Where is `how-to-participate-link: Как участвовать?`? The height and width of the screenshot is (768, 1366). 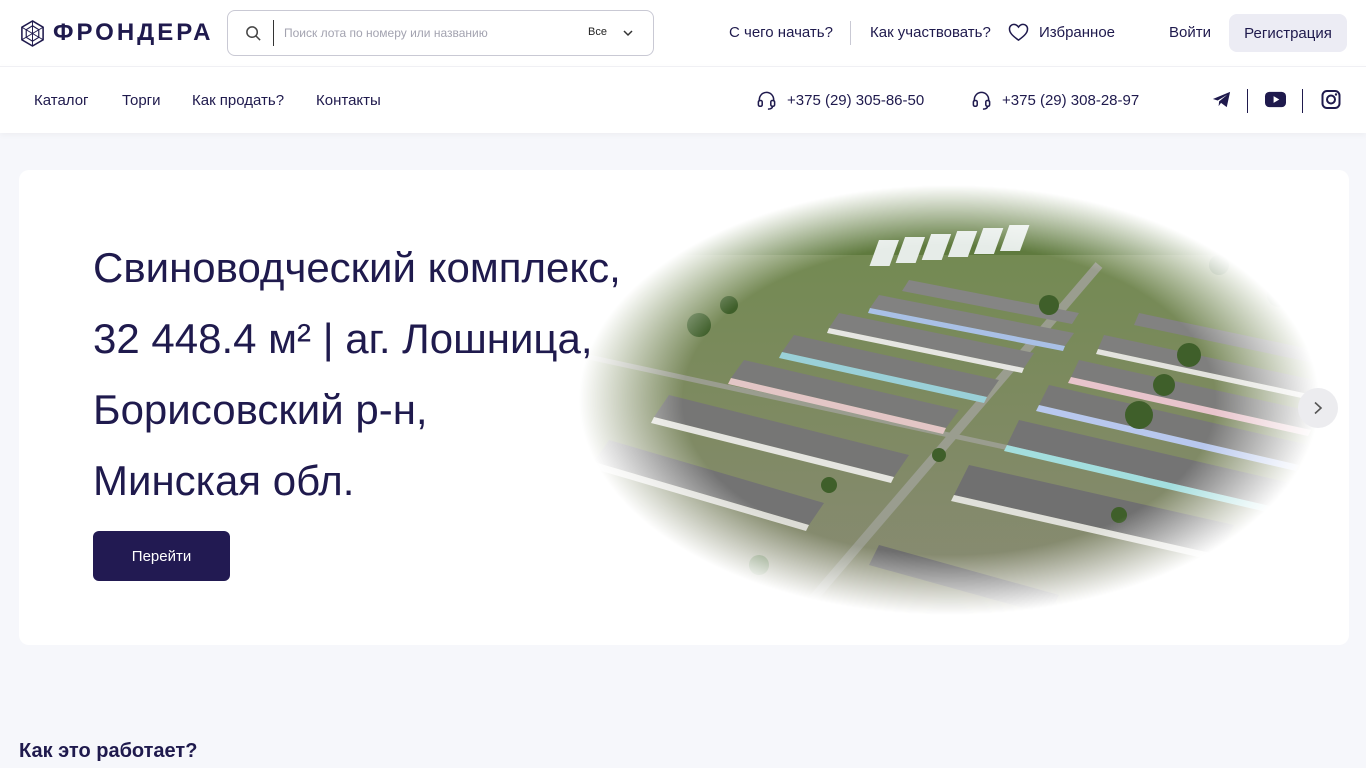
how-to-participate-link: Как участвовать? is located at coordinates (930, 32).